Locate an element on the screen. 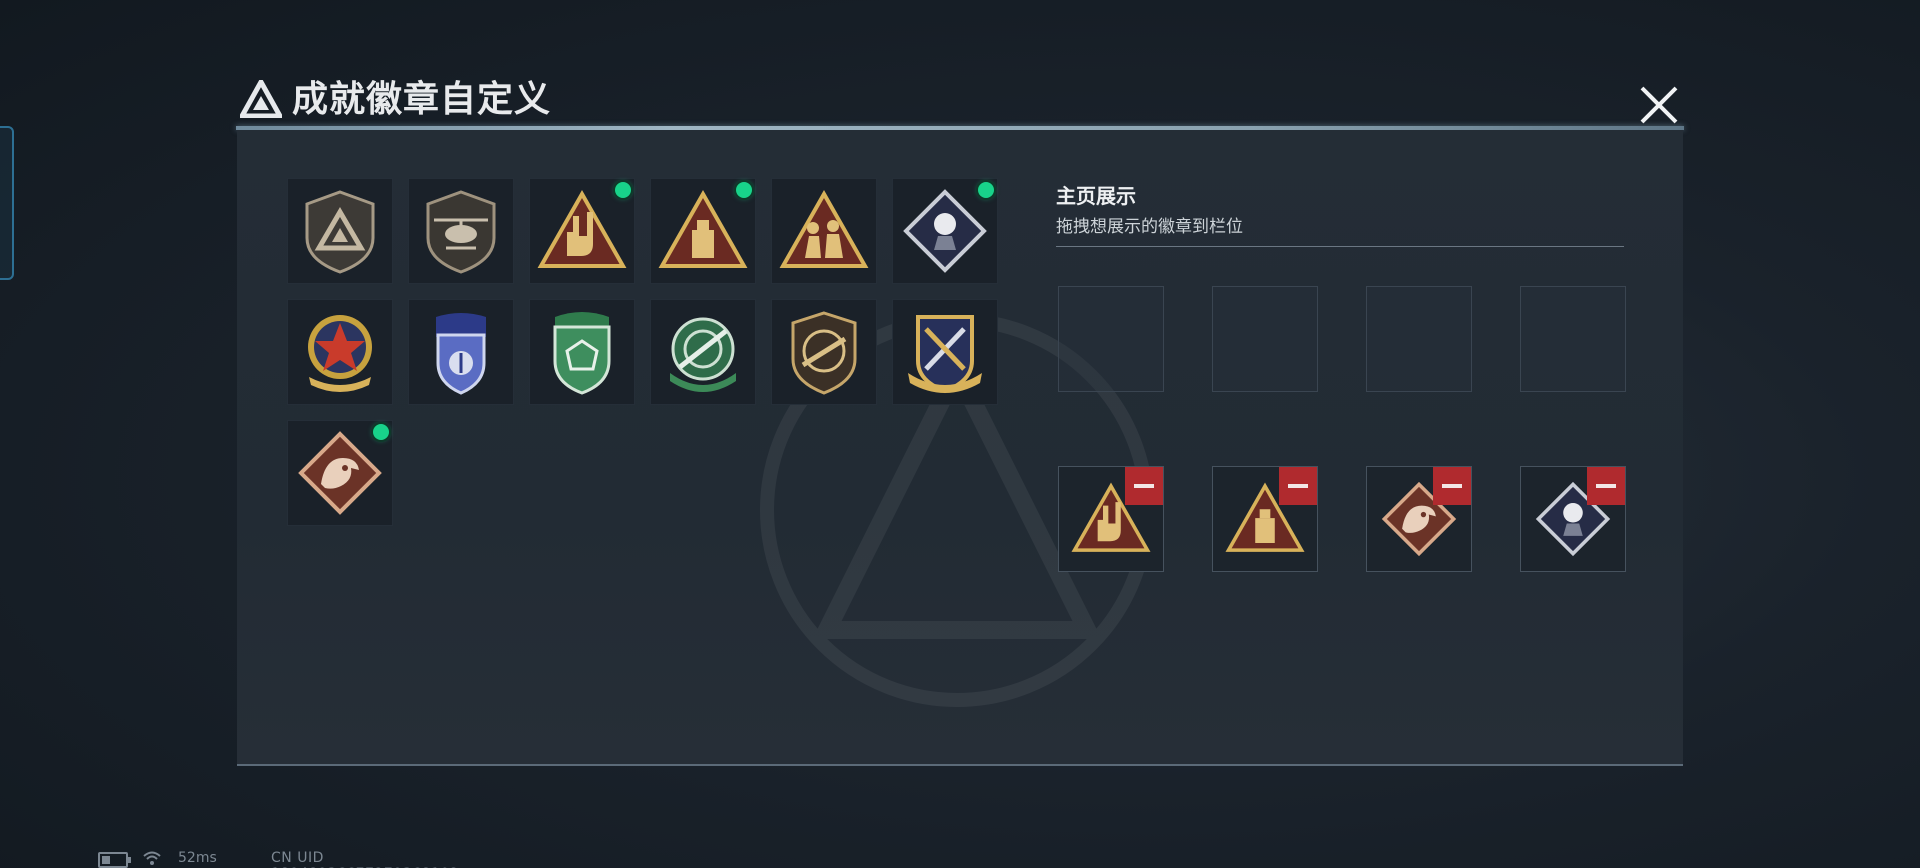  rock-hand-triangle-badge-icon is located at coordinates (582, 228).